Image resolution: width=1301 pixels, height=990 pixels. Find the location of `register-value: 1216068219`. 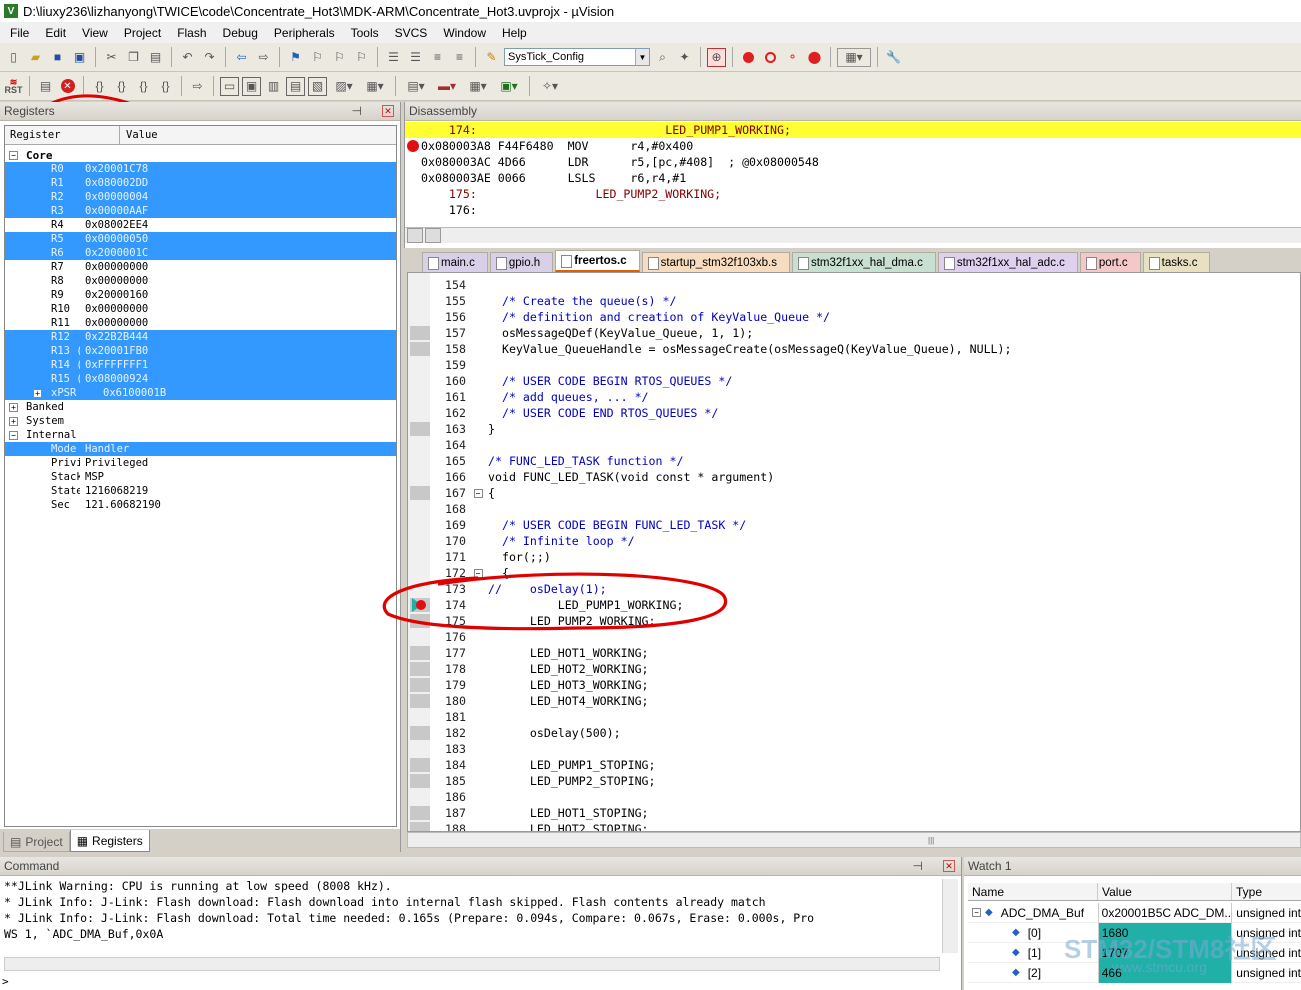

register-value: 1216068219 is located at coordinates (114, 491).